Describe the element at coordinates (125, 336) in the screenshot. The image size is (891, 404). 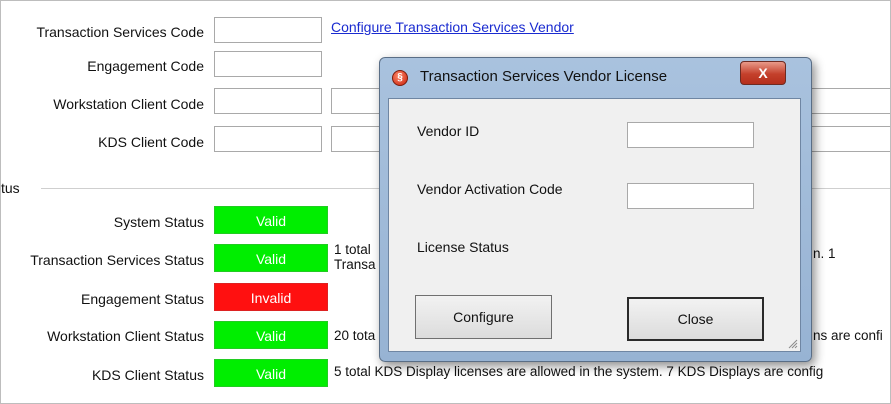
I see `workstation-client-status-label: Workstation Client Status` at that location.